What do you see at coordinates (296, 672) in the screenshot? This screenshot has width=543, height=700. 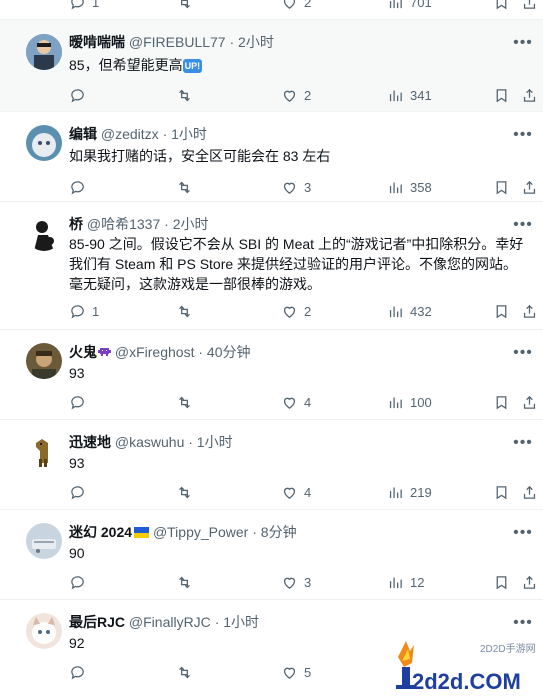 I see `like-button: 5` at bounding box center [296, 672].